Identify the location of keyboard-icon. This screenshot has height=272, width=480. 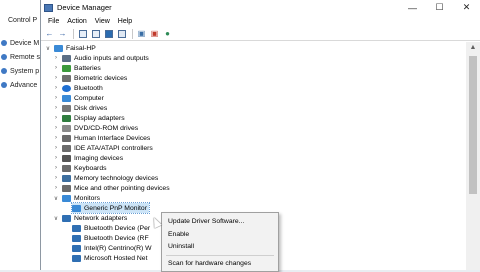
(66, 168).